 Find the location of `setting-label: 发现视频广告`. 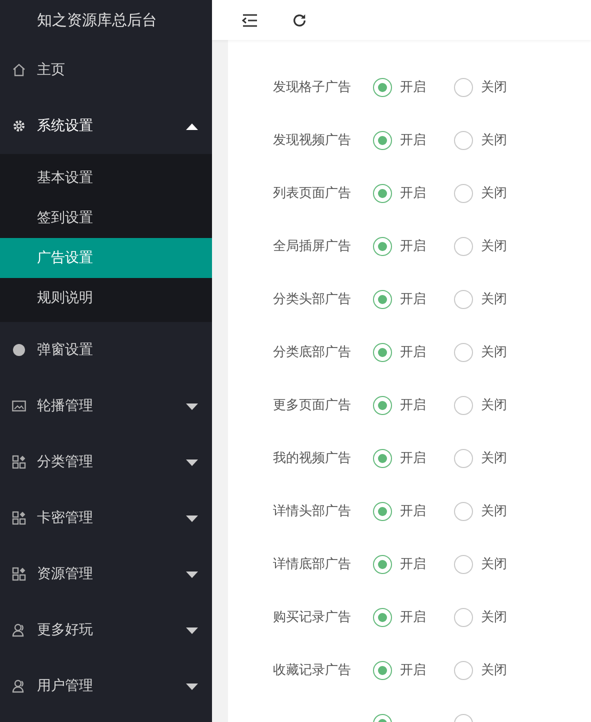

setting-label: 发现视频广告 is located at coordinates (312, 141).